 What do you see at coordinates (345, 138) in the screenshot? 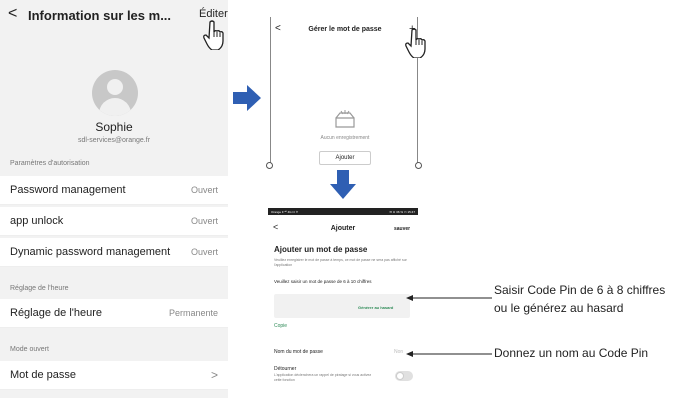
I see `empty-state-text: Aucun enregistrement` at bounding box center [345, 138].